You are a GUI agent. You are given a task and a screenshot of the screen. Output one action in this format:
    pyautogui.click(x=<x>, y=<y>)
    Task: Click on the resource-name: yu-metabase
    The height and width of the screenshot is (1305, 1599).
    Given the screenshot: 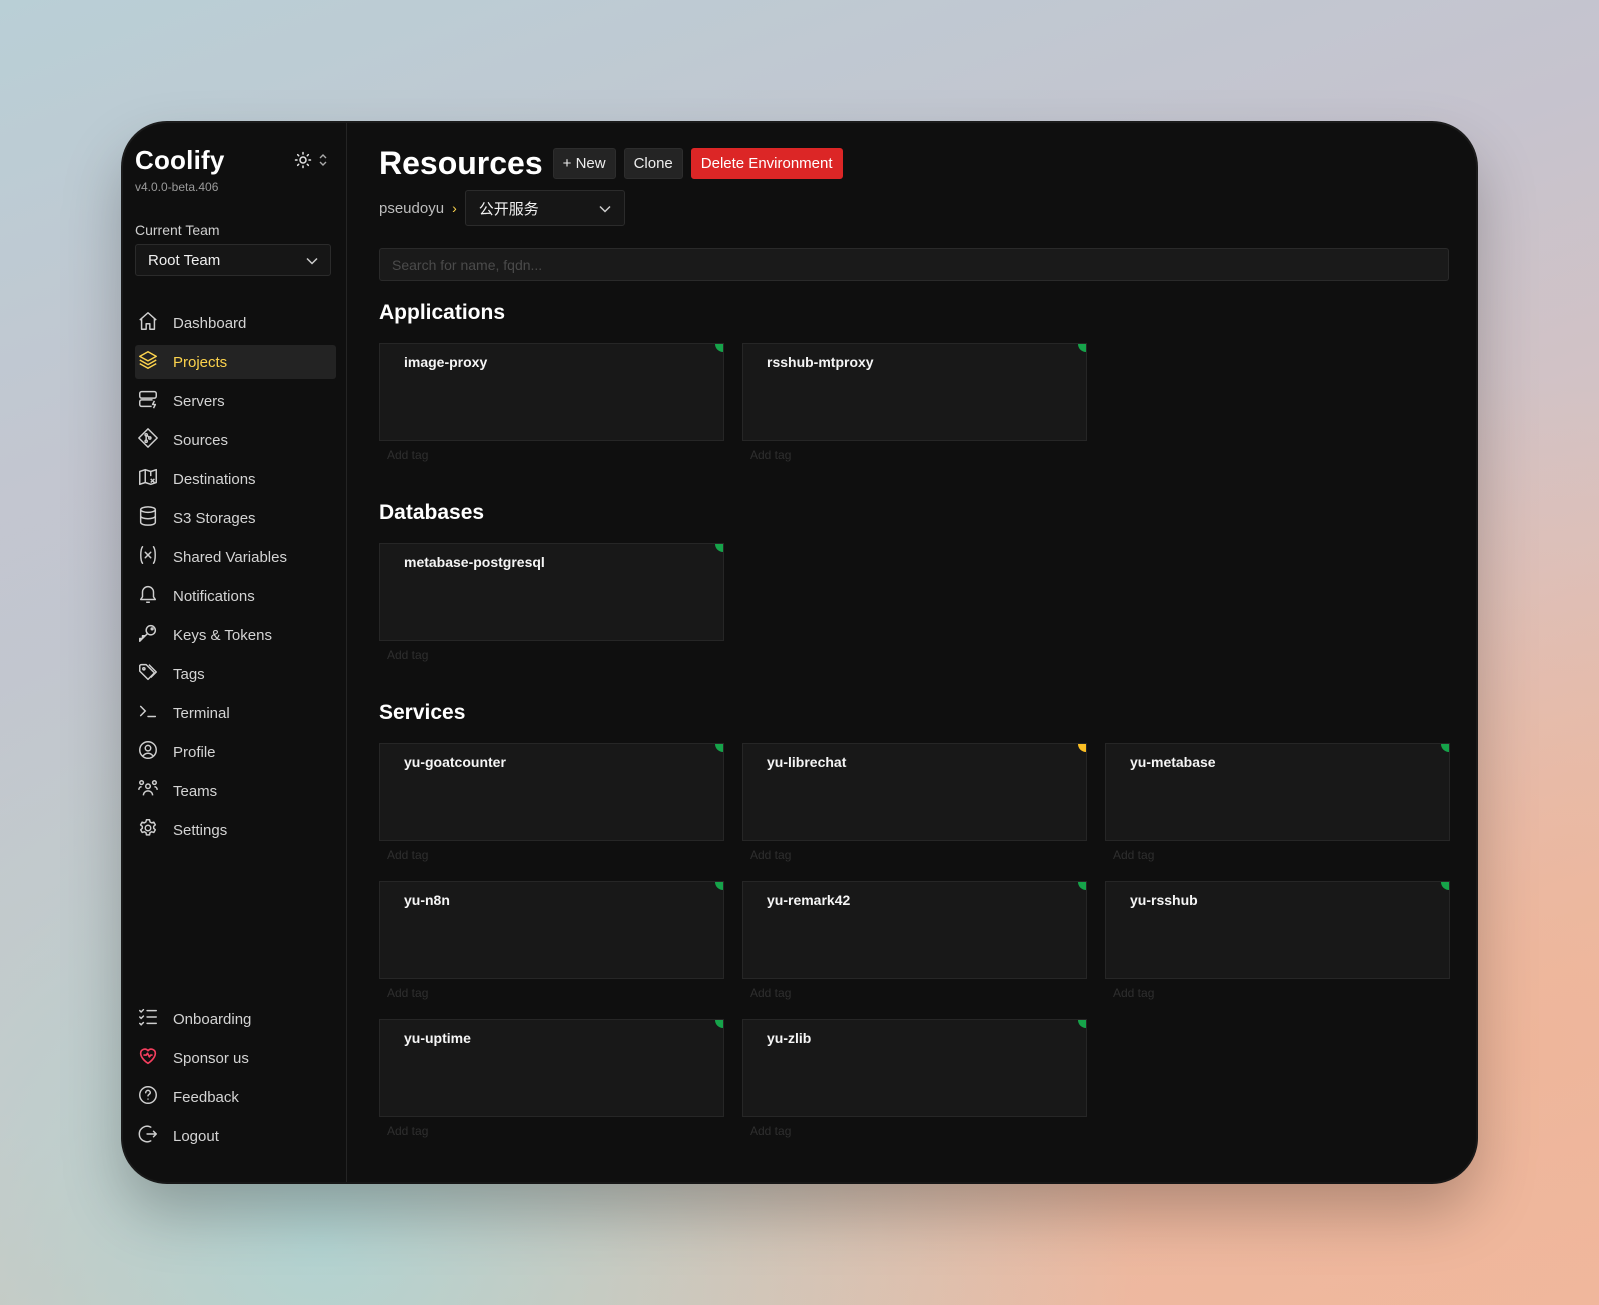 What is the action you would take?
    pyautogui.click(x=1173, y=762)
    